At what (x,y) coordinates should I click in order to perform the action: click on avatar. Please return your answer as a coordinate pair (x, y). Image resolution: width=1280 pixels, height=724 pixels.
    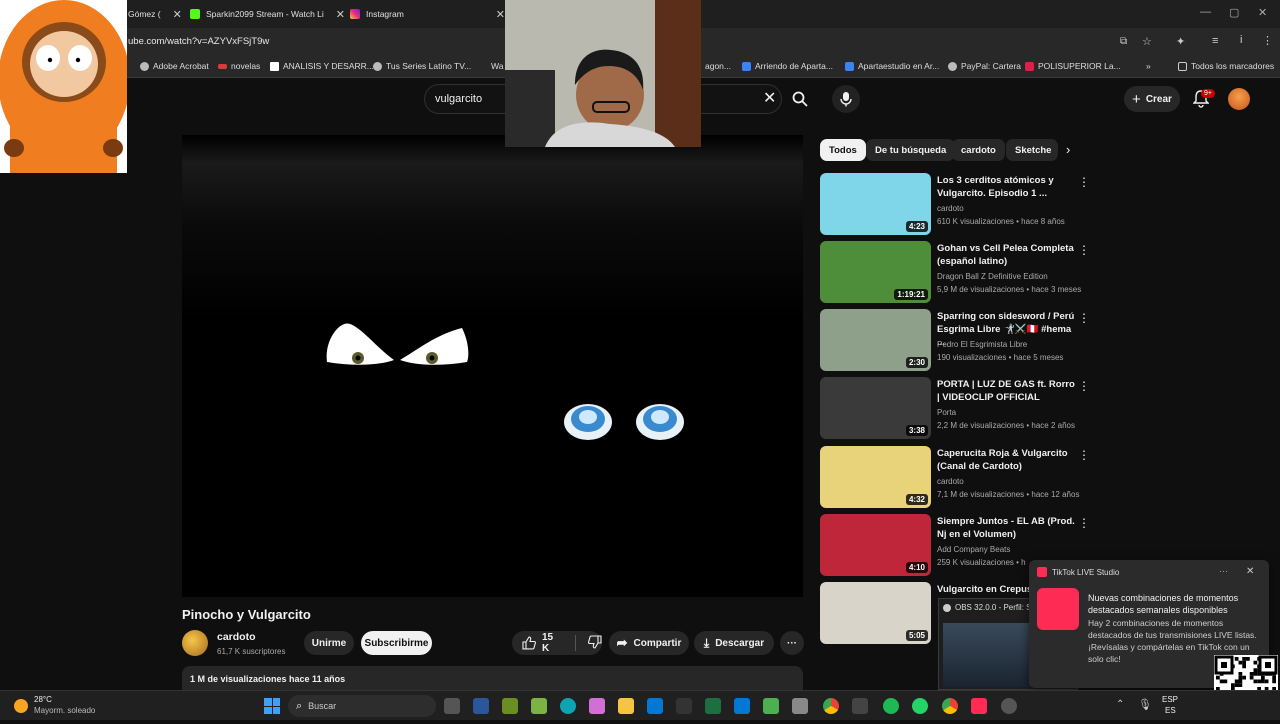
    Looking at the image, I should click on (1239, 99).